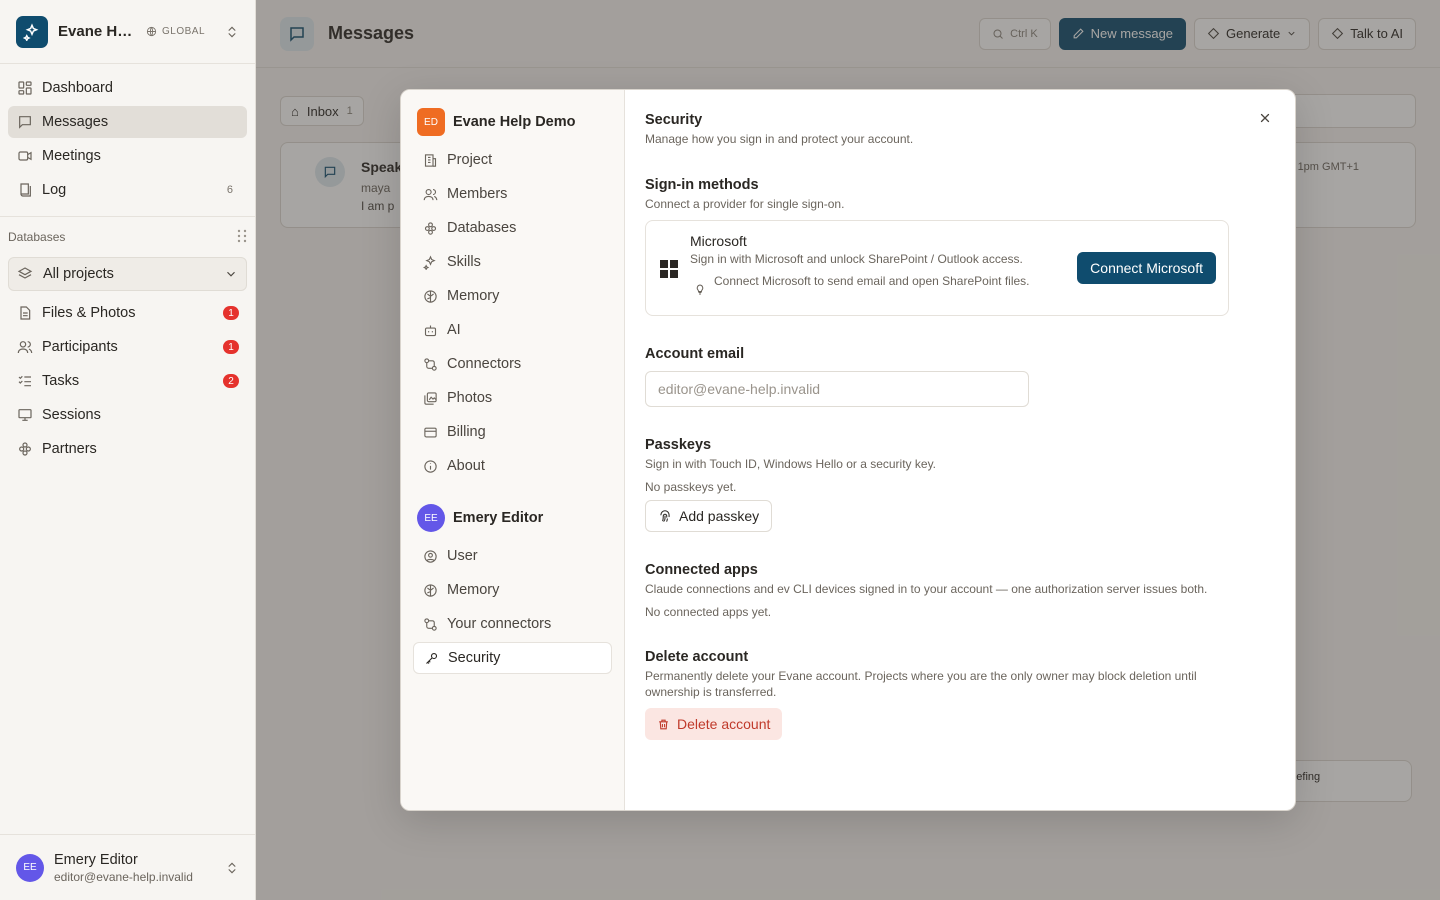 This screenshot has height=900, width=1440. I want to click on profile-name: Emery Editor, so click(96, 859).